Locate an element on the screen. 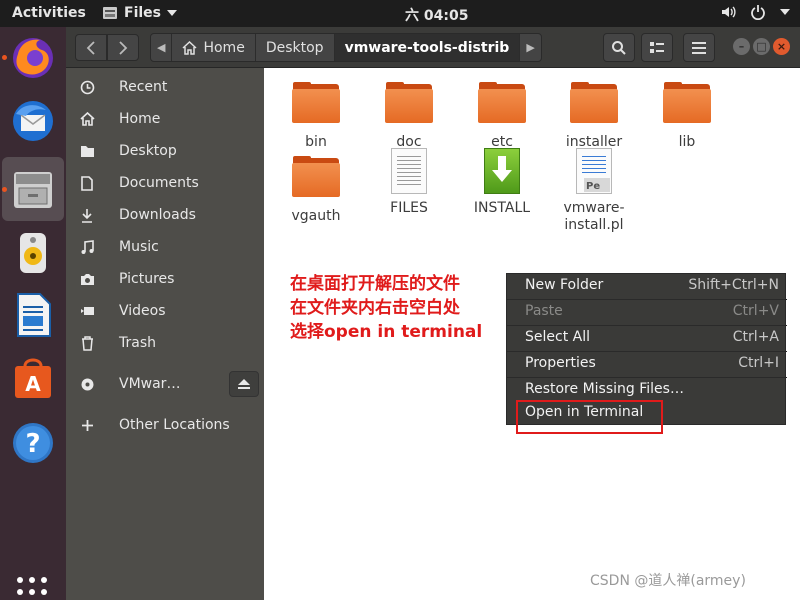 The height and width of the screenshot is (600, 800). menu-item-label: New Folder is located at coordinates (564, 285).